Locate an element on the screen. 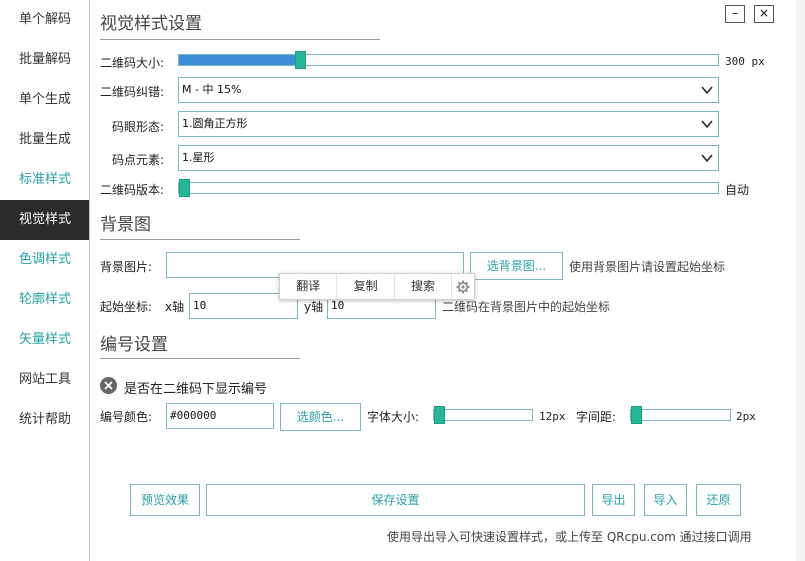 This screenshot has height=561, width=805. gear-icon is located at coordinates (463, 286).